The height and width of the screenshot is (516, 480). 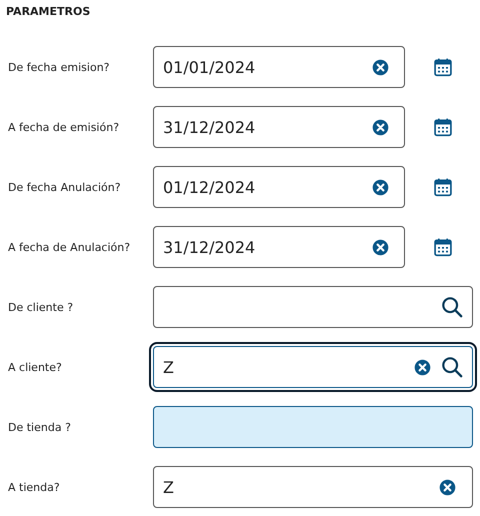 What do you see at coordinates (39, 427) in the screenshot?
I see `field-label: De tienda ?` at bounding box center [39, 427].